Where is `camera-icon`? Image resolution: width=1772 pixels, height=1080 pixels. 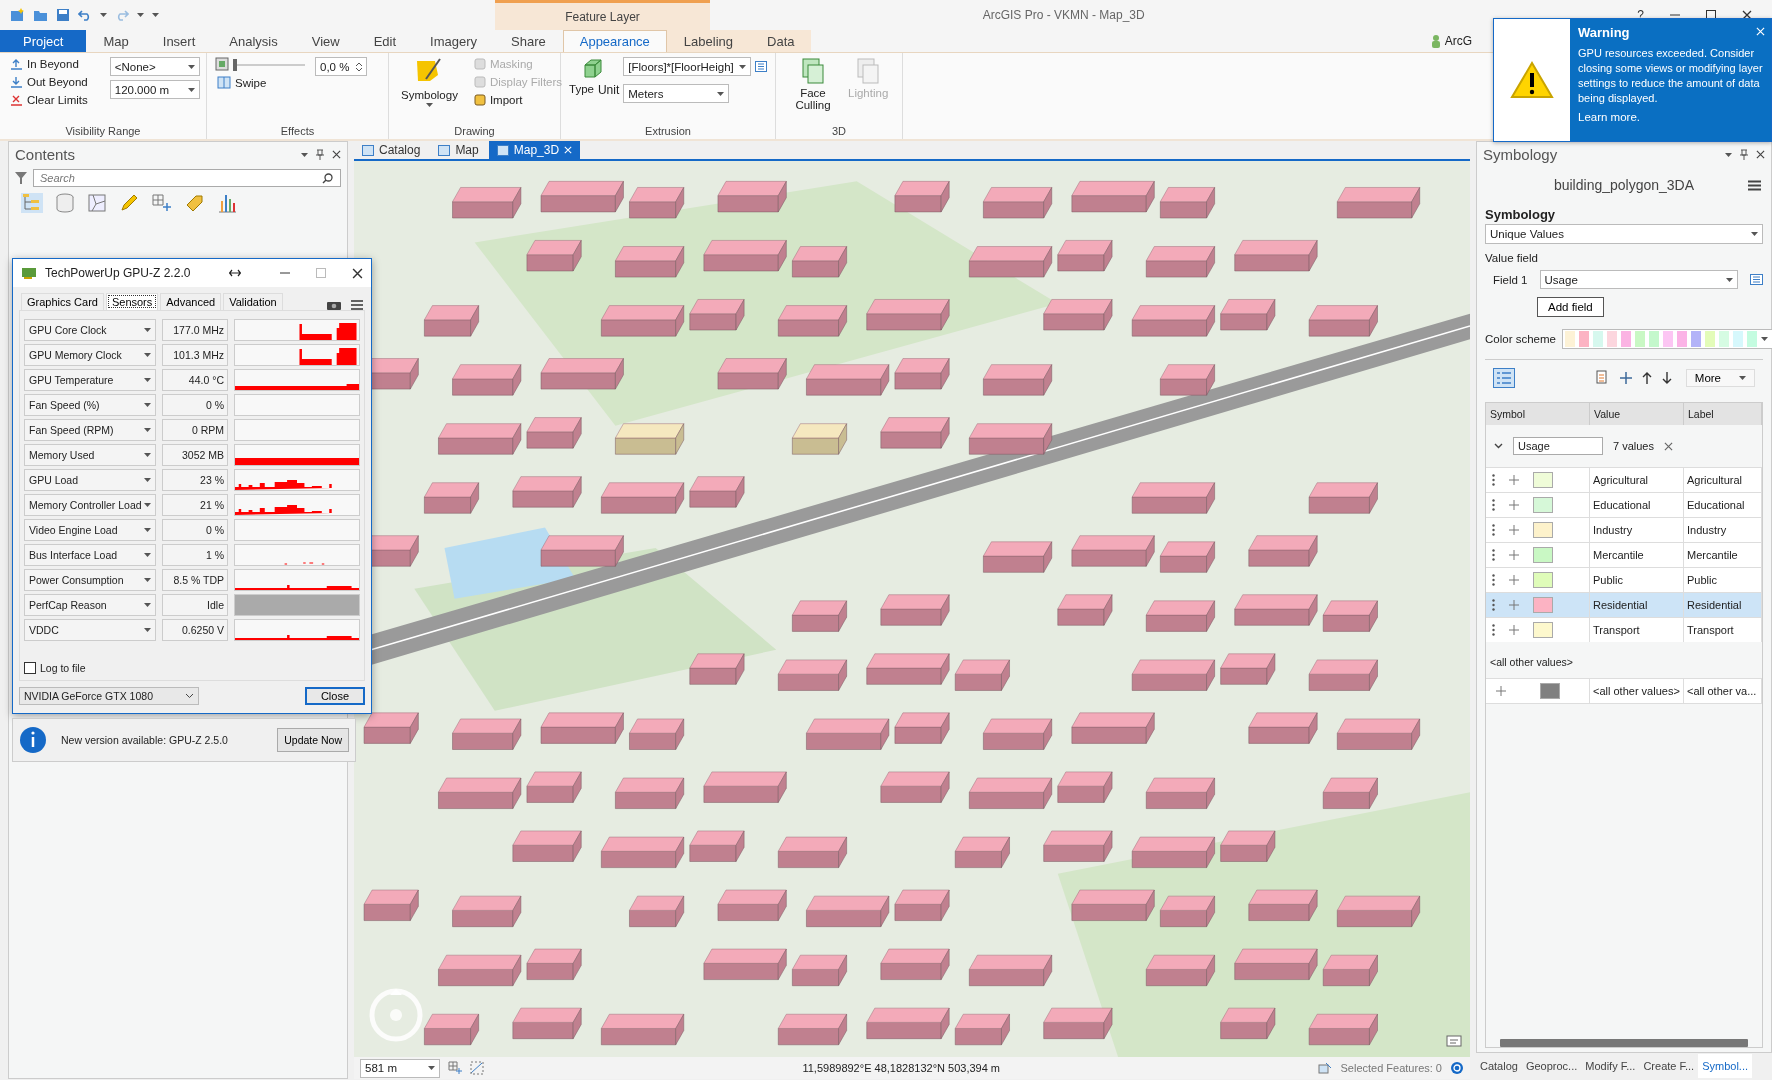
camera-icon is located at coordinates (334, 305).